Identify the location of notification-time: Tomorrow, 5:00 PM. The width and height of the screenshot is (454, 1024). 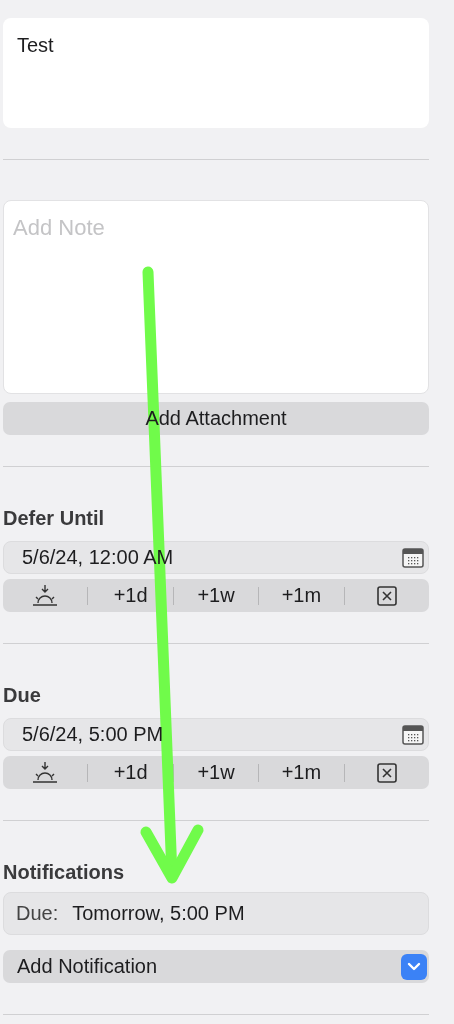
(158, 913).